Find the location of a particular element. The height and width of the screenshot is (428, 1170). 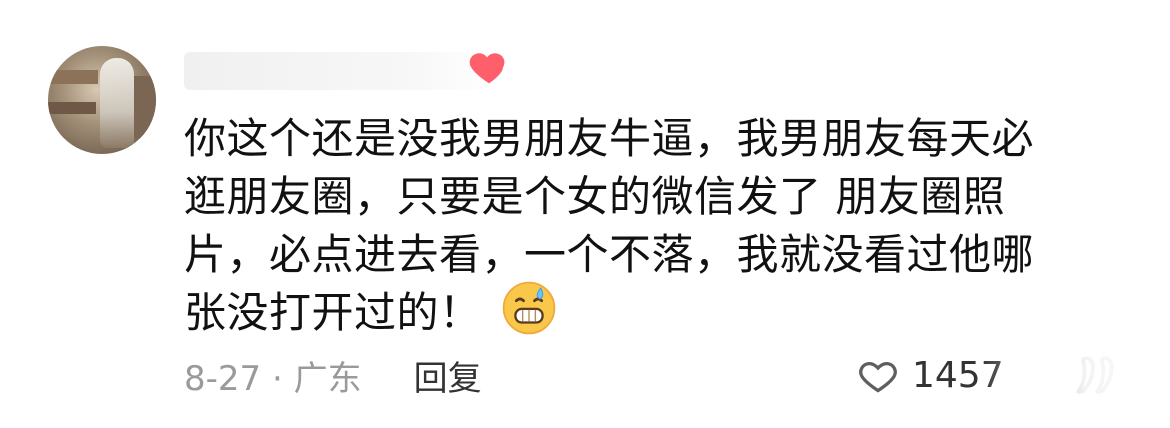

comment-line: 逛朋友圈，只要是个女的微信发了 朋友圈照 is located at coordinates (595, 196).